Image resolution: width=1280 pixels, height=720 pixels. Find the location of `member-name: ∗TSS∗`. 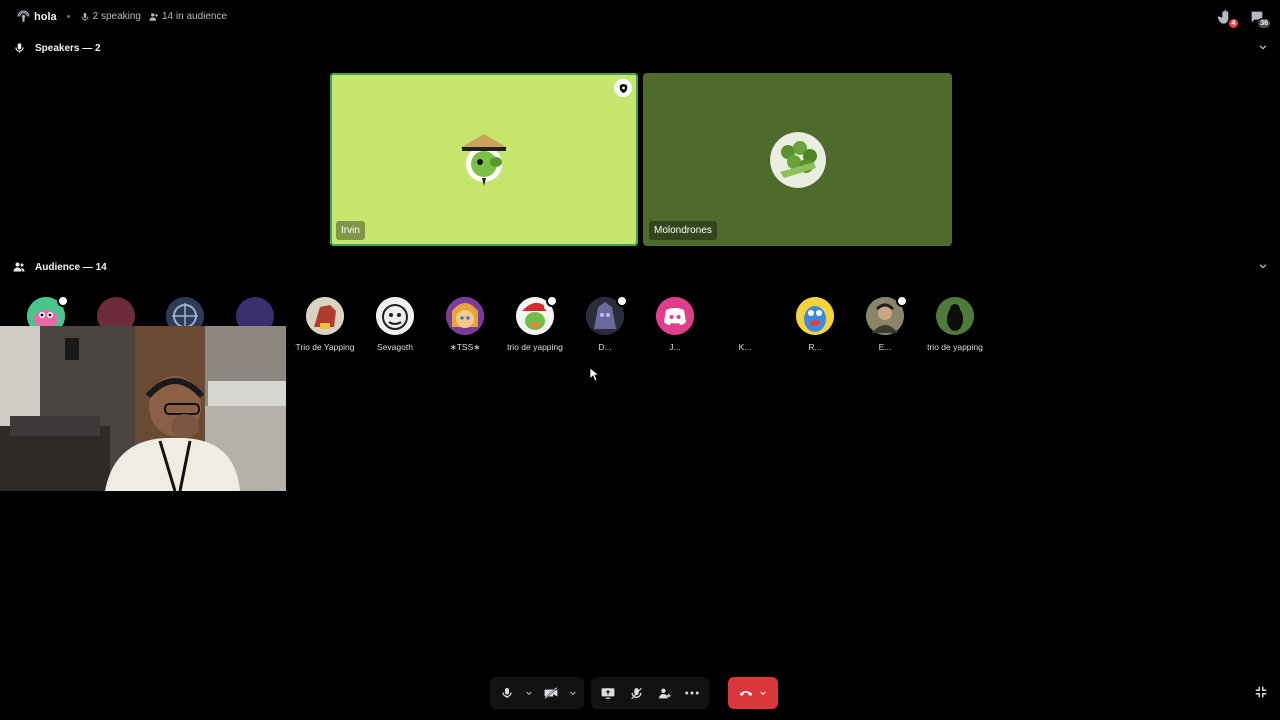

member-name: ∗TSS∗ is located at coordinates (465, 347).